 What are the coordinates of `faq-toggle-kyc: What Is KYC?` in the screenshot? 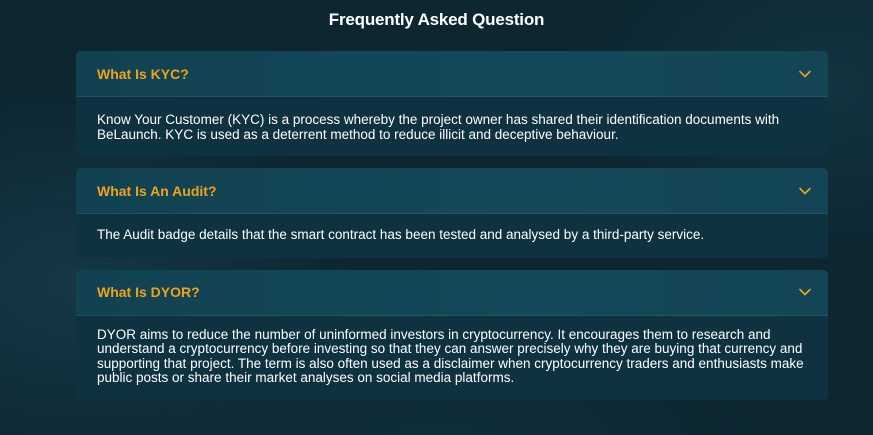 It's located at (452, 74).